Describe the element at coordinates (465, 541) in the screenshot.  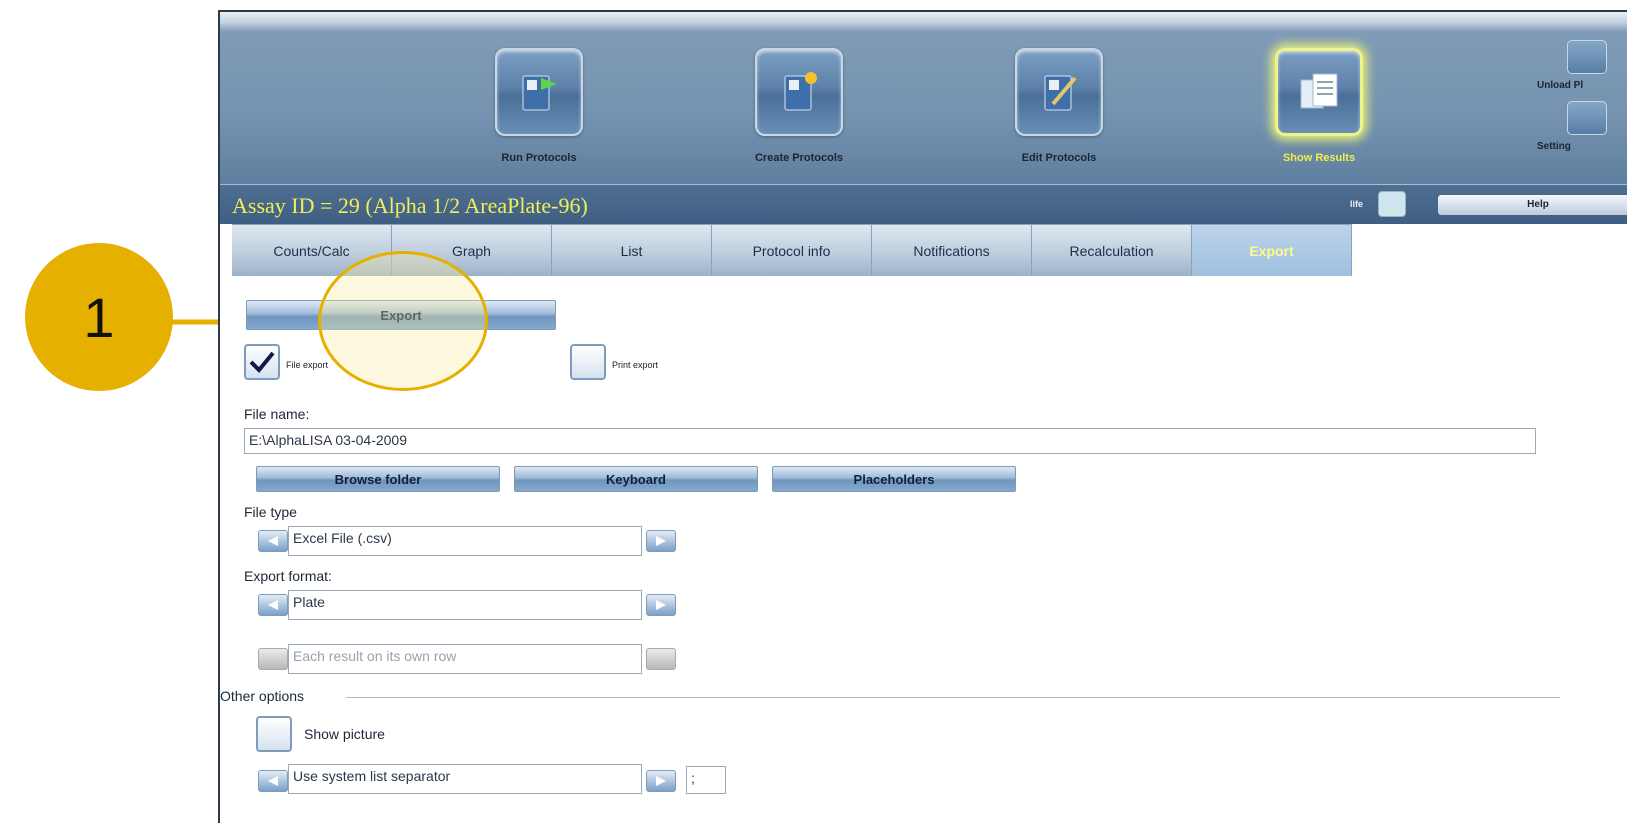
I see `file-type-select: Excel File (.csv)` at that location.